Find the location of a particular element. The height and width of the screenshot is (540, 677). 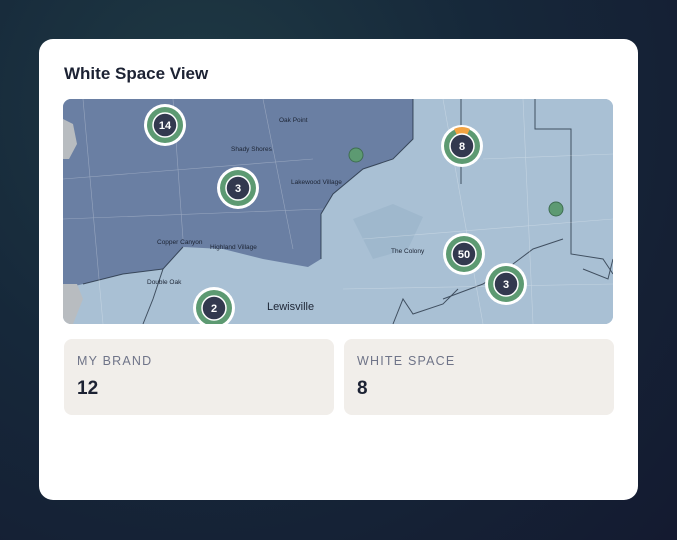

cluster-count: 50 is located at coordinates (464, 255).